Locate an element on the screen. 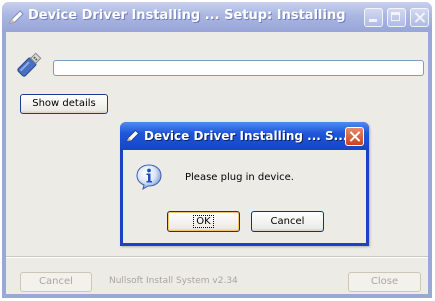 The width and height of the screenshot is (435, 301). install-progress-bar is located at coordinates (238, 68).